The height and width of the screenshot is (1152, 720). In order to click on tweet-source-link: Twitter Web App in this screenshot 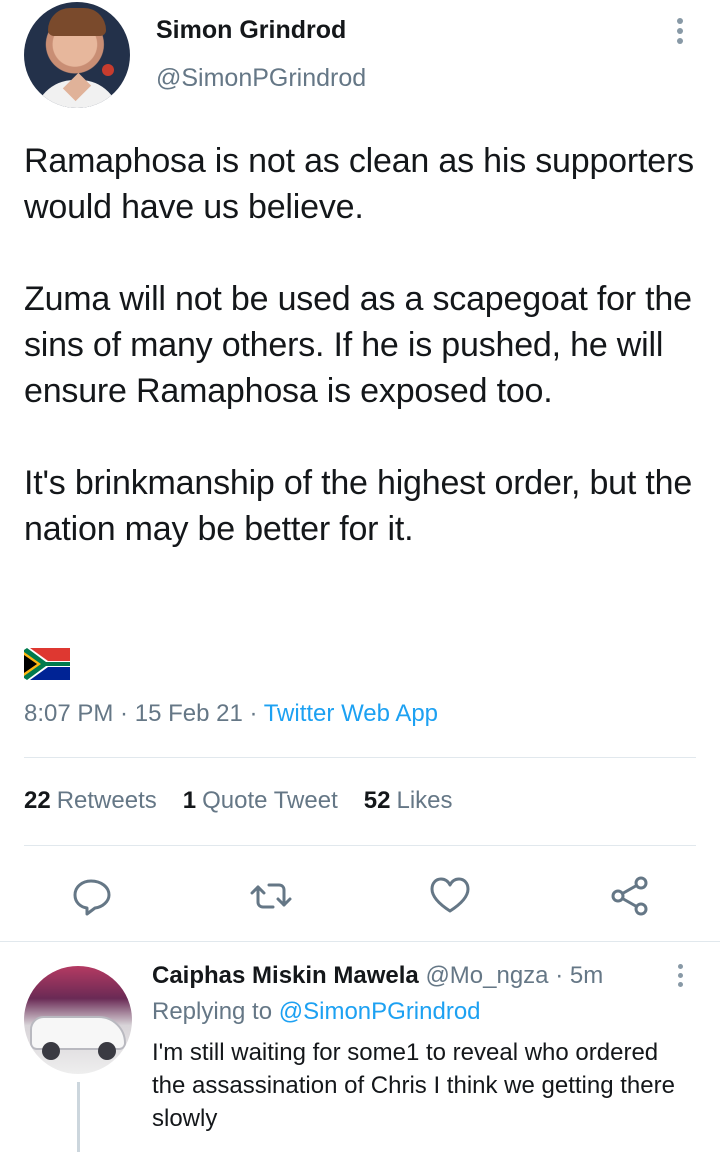, I will do `click(351, 713)`.